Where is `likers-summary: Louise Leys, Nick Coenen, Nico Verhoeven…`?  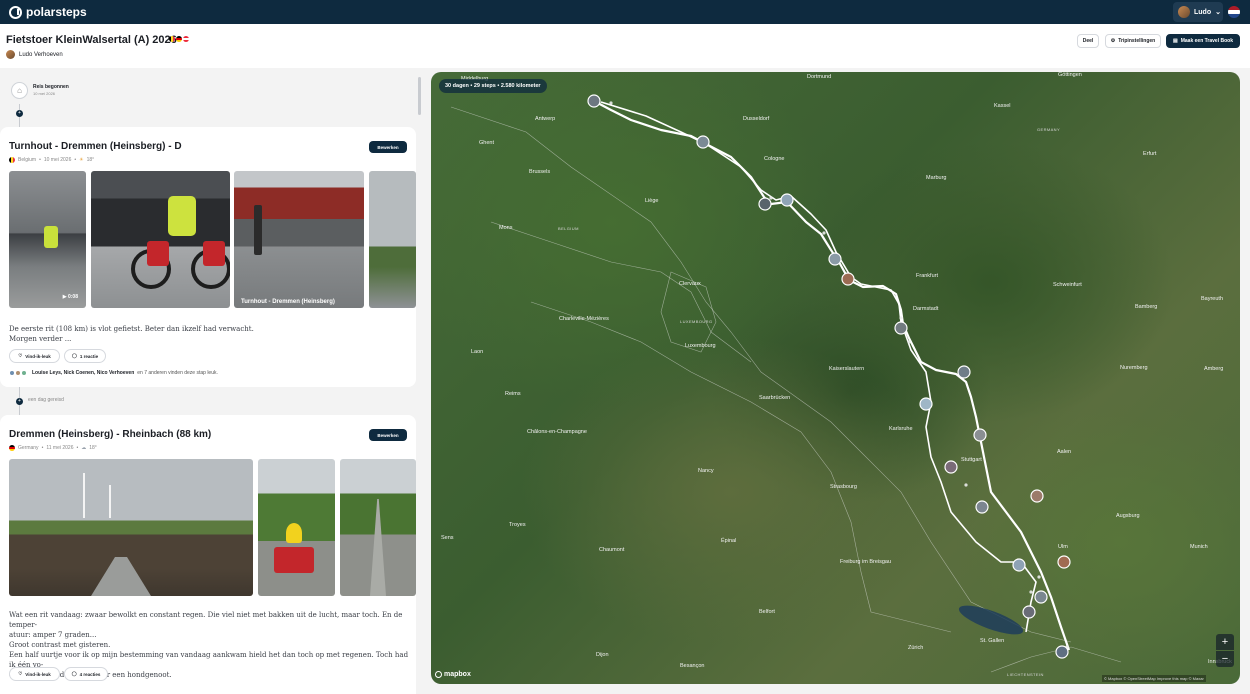
likers-summary: Louise Leys, Nick Coenen, Nico Verhoeven… is located at coordinates (113, 373).